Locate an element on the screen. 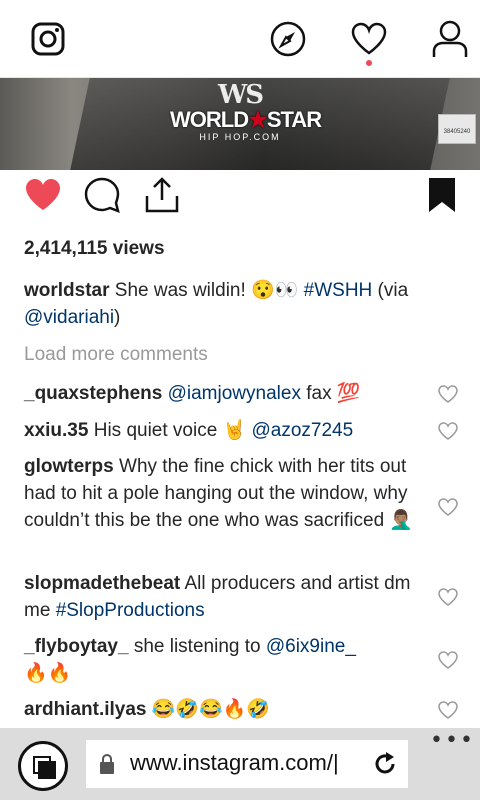  tabs-icon-fill is located at coordinates (47, 770).